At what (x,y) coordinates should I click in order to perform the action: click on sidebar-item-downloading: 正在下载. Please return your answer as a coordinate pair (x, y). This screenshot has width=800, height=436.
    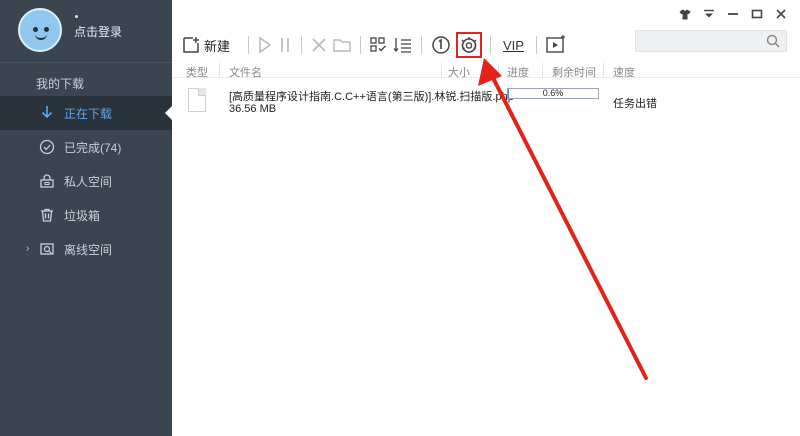
    Looking at the image, I should click on (86, 113).